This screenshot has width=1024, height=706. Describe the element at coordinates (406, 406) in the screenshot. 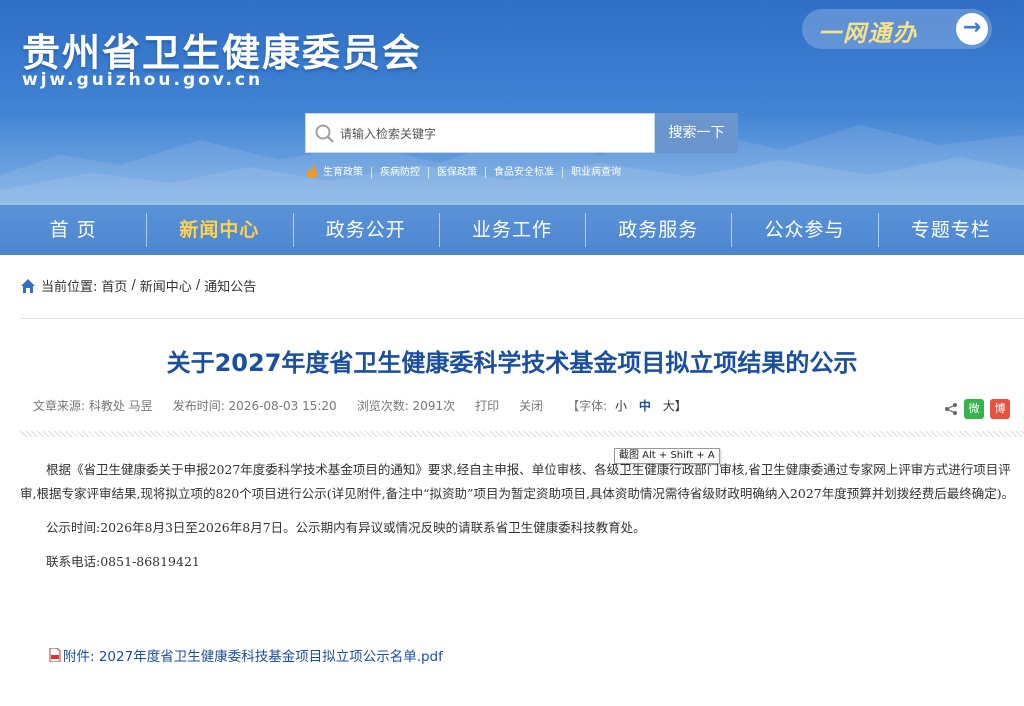

I see `article-views: 浏览次数: 2091次` at that location.